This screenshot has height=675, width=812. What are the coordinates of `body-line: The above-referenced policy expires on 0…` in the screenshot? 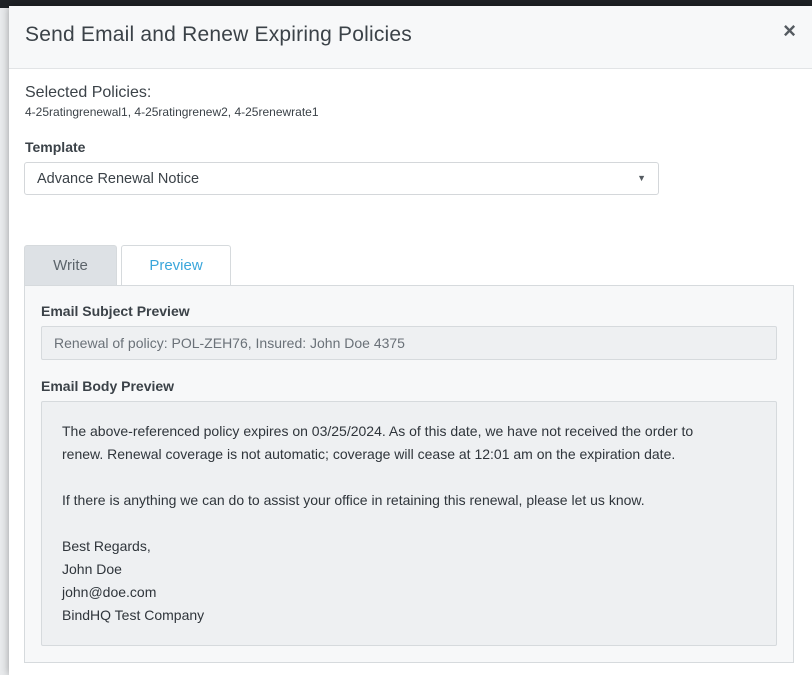 It's located at (378, 431).